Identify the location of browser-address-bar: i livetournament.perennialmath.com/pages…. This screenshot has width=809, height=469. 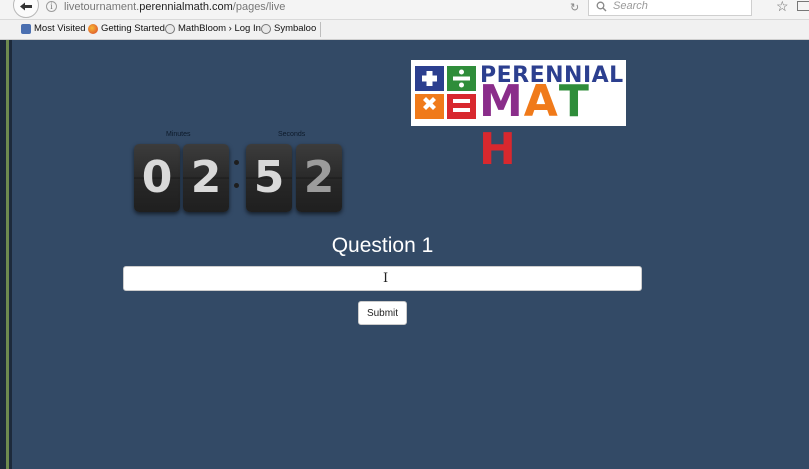
(404, 10).